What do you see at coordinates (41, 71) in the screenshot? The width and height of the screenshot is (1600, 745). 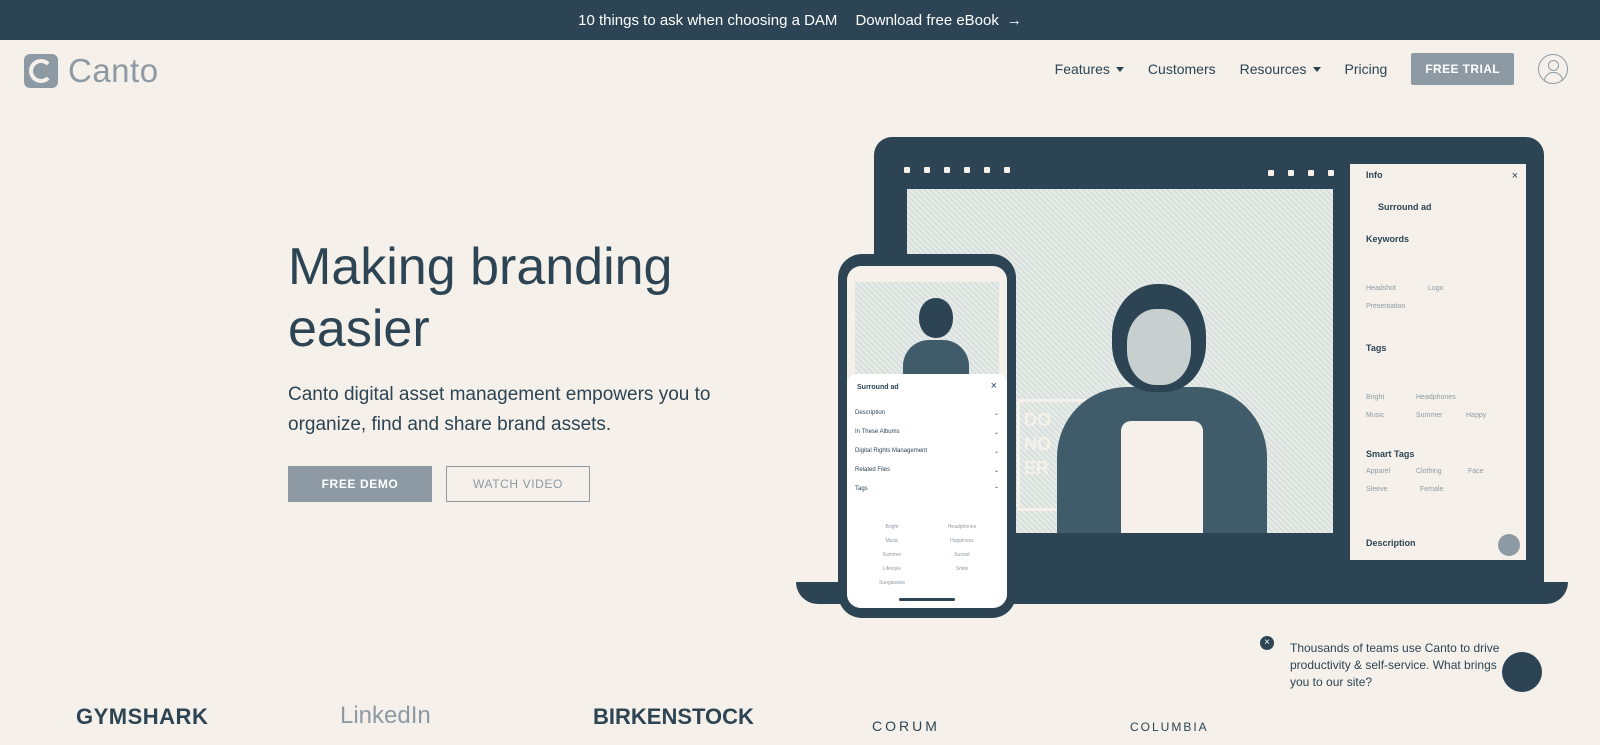 I see `canto-logo-icon` at bounding box center [41, 71].